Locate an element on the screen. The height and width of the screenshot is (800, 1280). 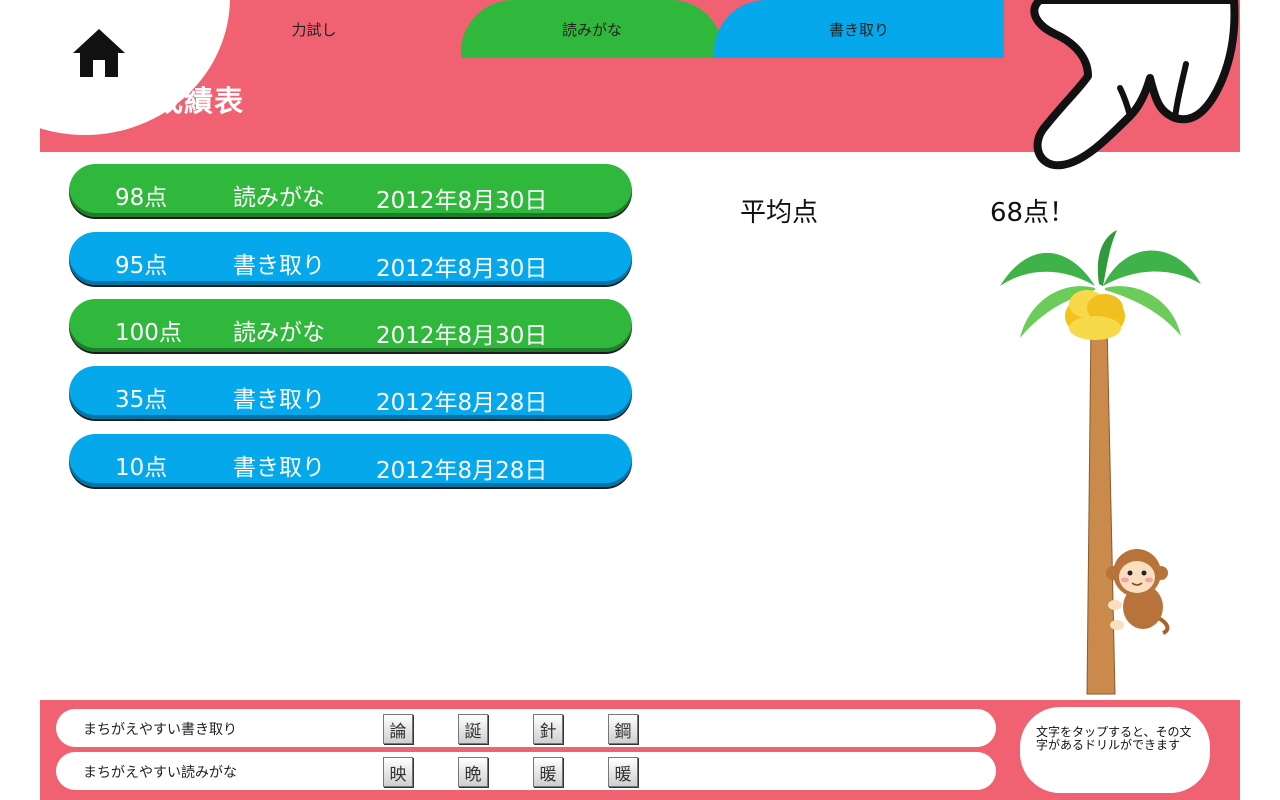
average-label: 平均点 is located at coordinates (779, 213).